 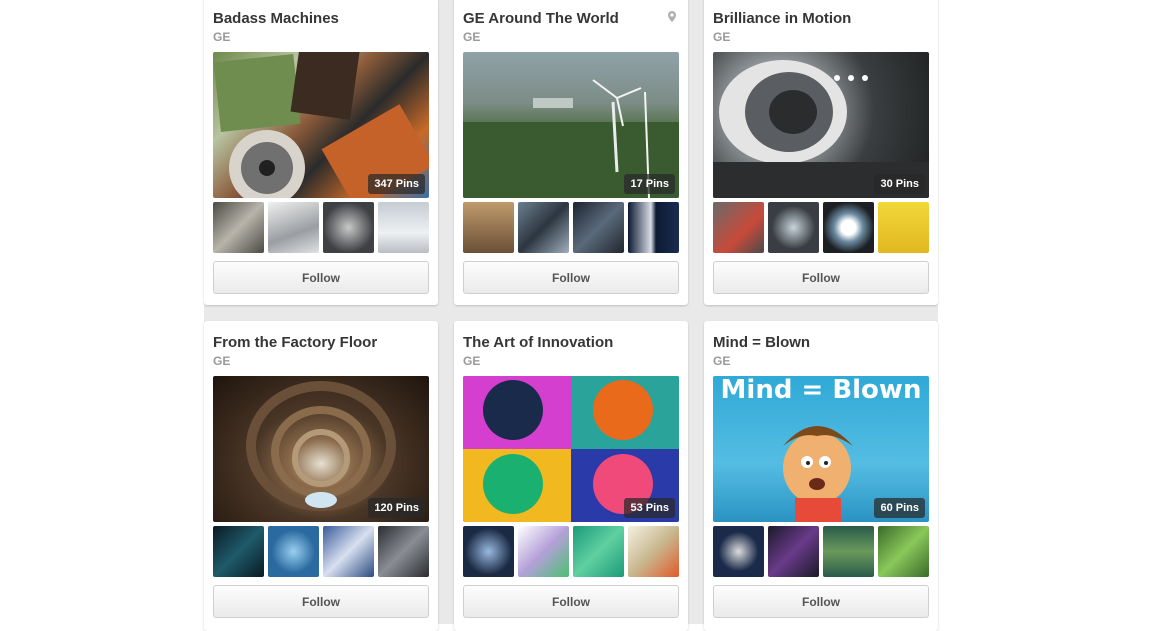 What do you see at coordinates (563, 18) in the screenshot?
I see `board-title: GE Around The World` at bounding box center [563, 18].